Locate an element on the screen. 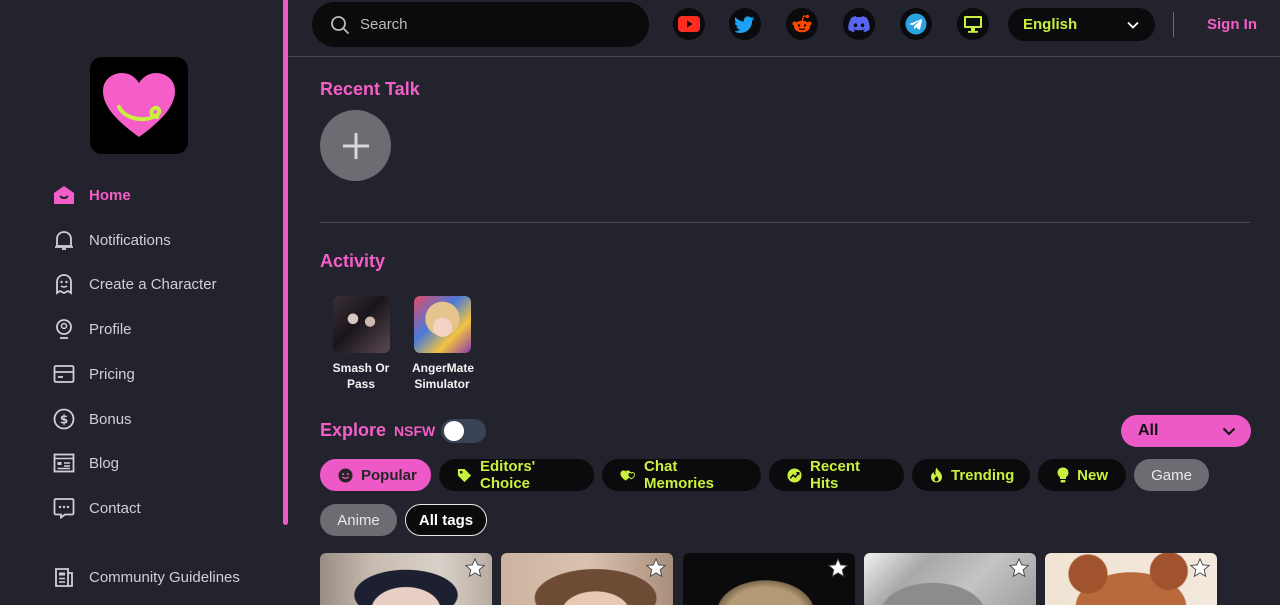  activity-item-smash-or-pass: Smash Or Pass is located at coordinates (361, 344).